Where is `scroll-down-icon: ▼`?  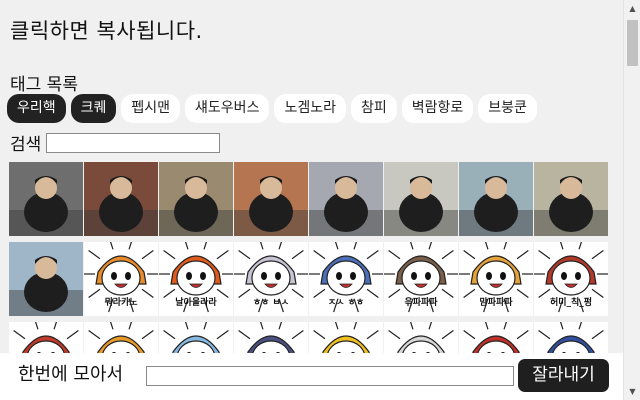
scroll-down-icon: ▼ is located at coordinates (632, 391).